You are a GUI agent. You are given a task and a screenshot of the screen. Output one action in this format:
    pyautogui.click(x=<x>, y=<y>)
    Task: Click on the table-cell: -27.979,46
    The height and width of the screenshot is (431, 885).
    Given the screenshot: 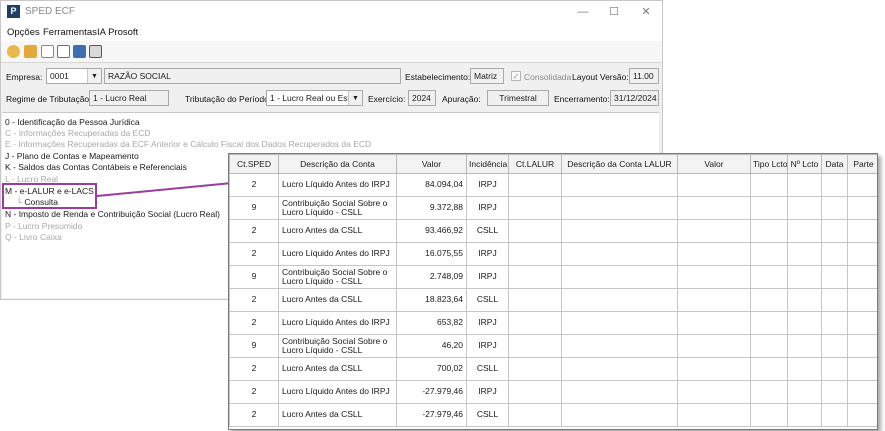 What is the action you would take?
    pyautogui.click(x=431, y=392)
    